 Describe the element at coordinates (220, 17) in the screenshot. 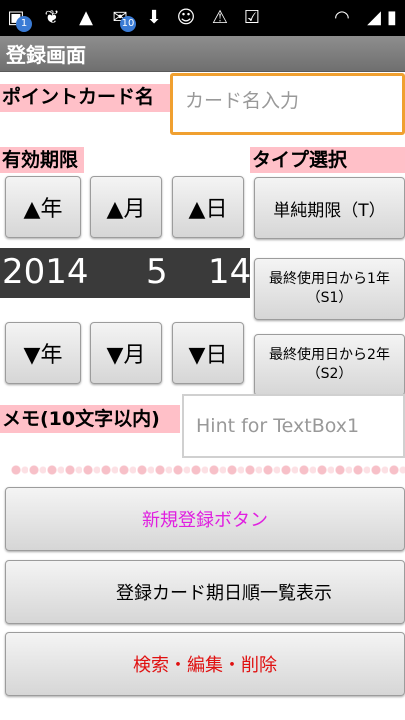

I see `warning-icon: ⚠` at that location.